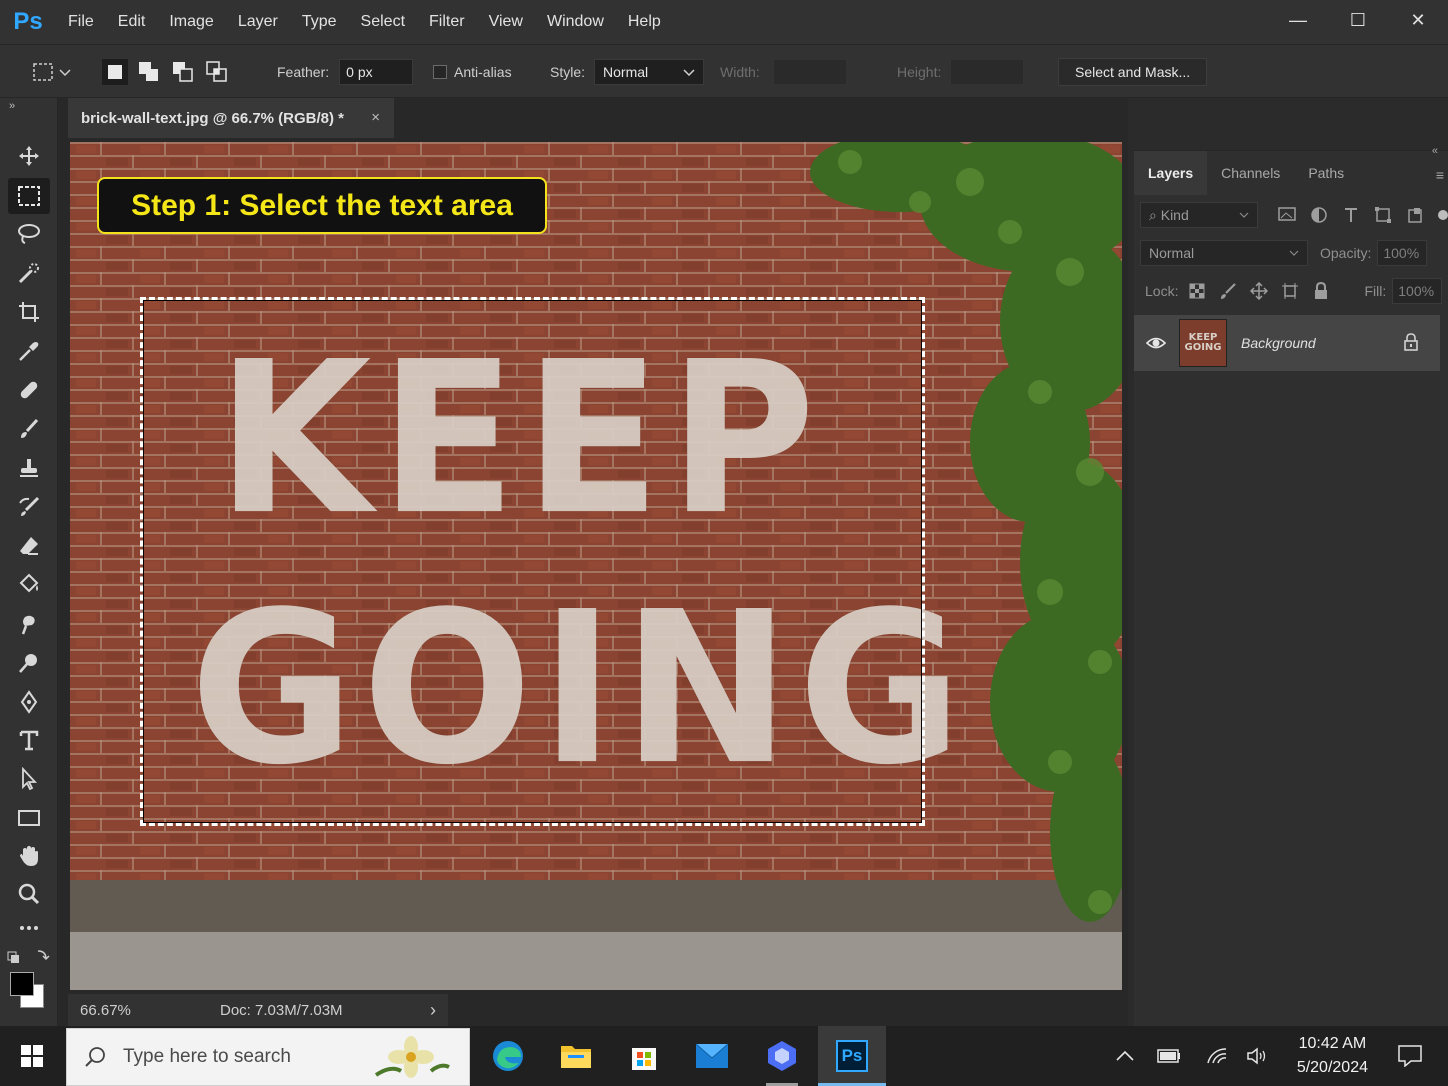  What do you see at coordinates (28, 956) in the screenshot?
I see `color-swap-controls` at bounding box center [28, 956].